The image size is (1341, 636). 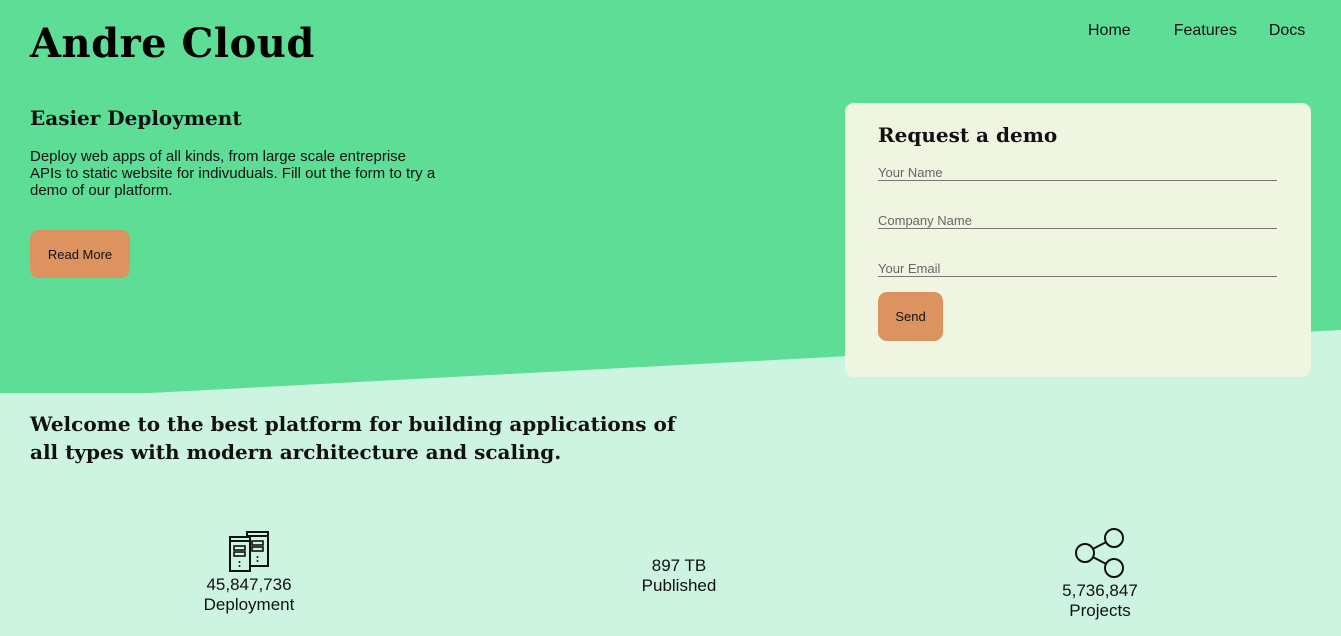 What do you see at coordinates (1078, 240) in the screenshot?
I see `demo-request-card: Request a demo Send` at bounding box center [1078, 240].